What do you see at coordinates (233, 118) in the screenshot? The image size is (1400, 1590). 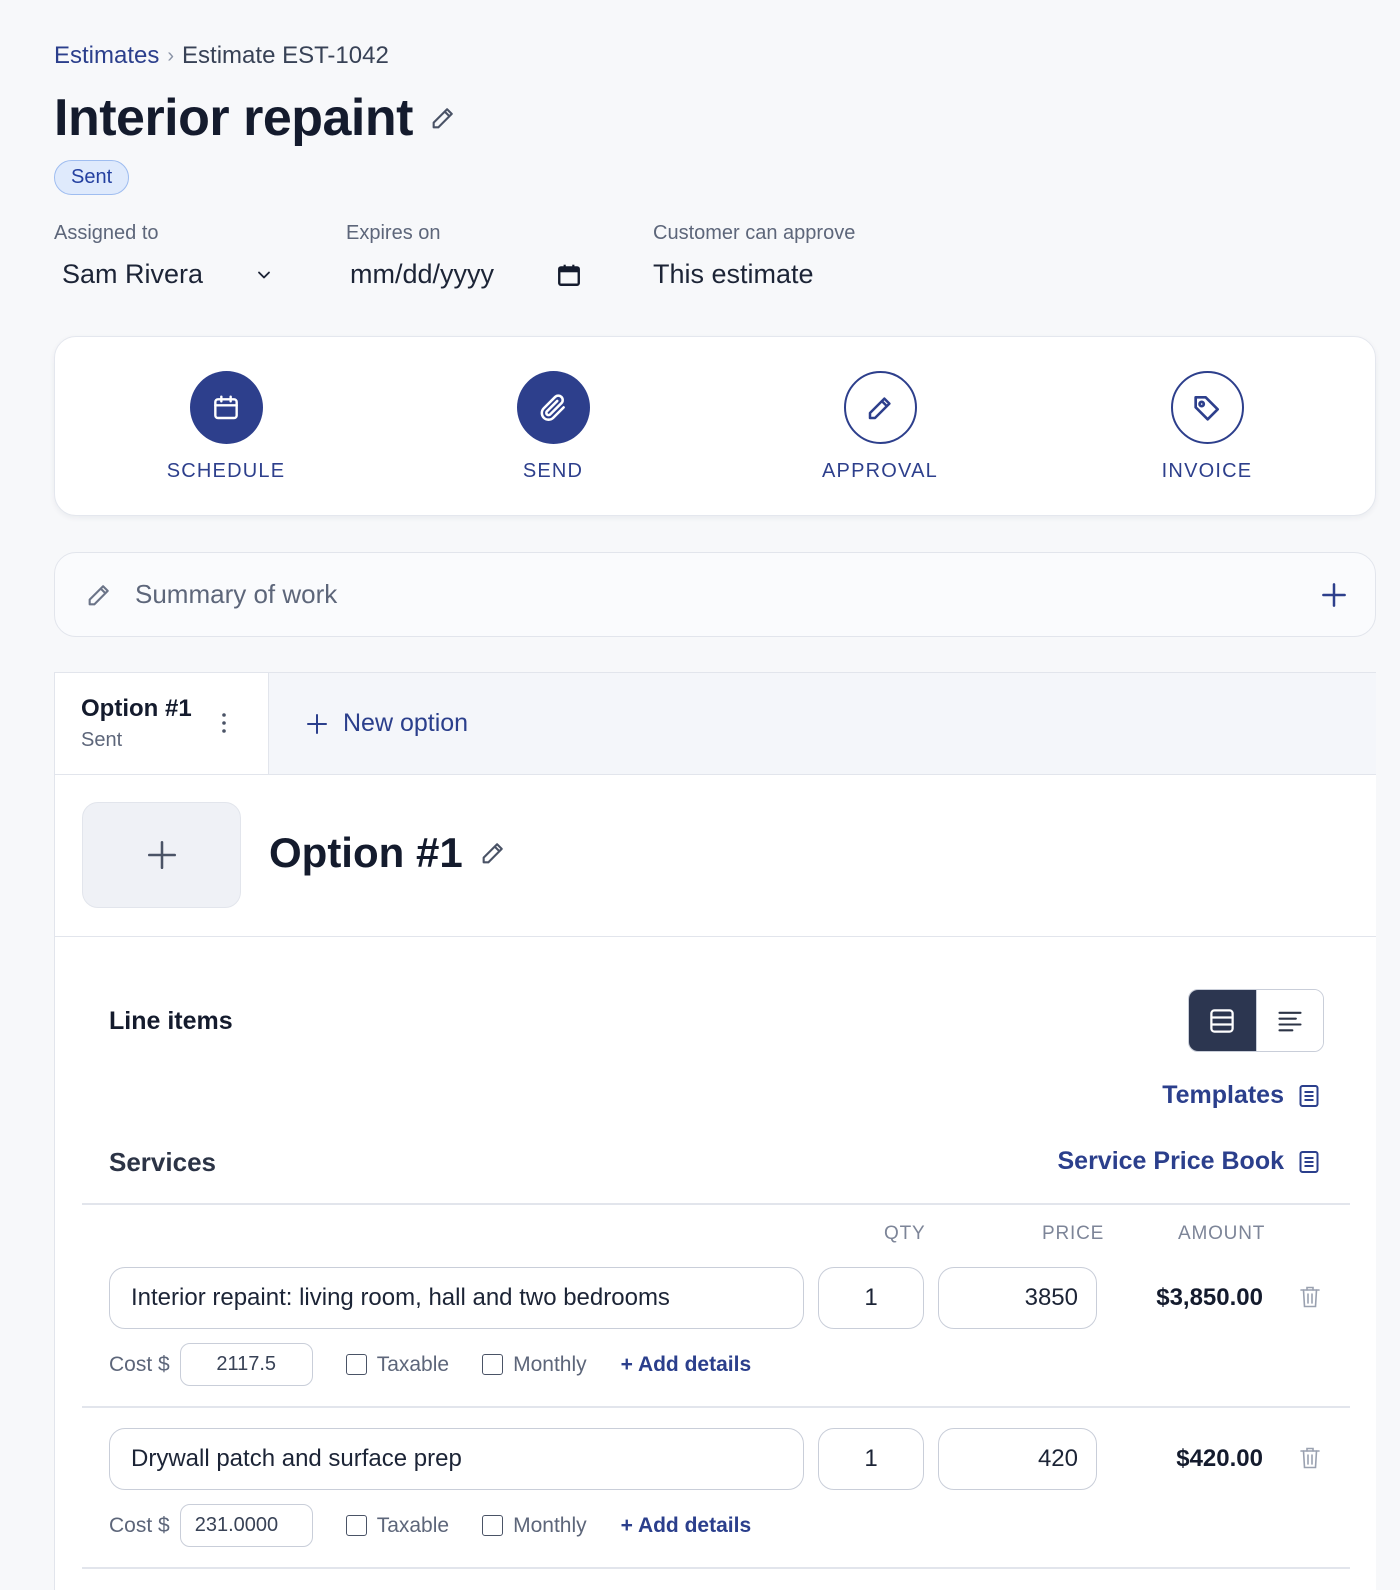 I see `page-title: Interior repaint` at bounding box center [233, 118].